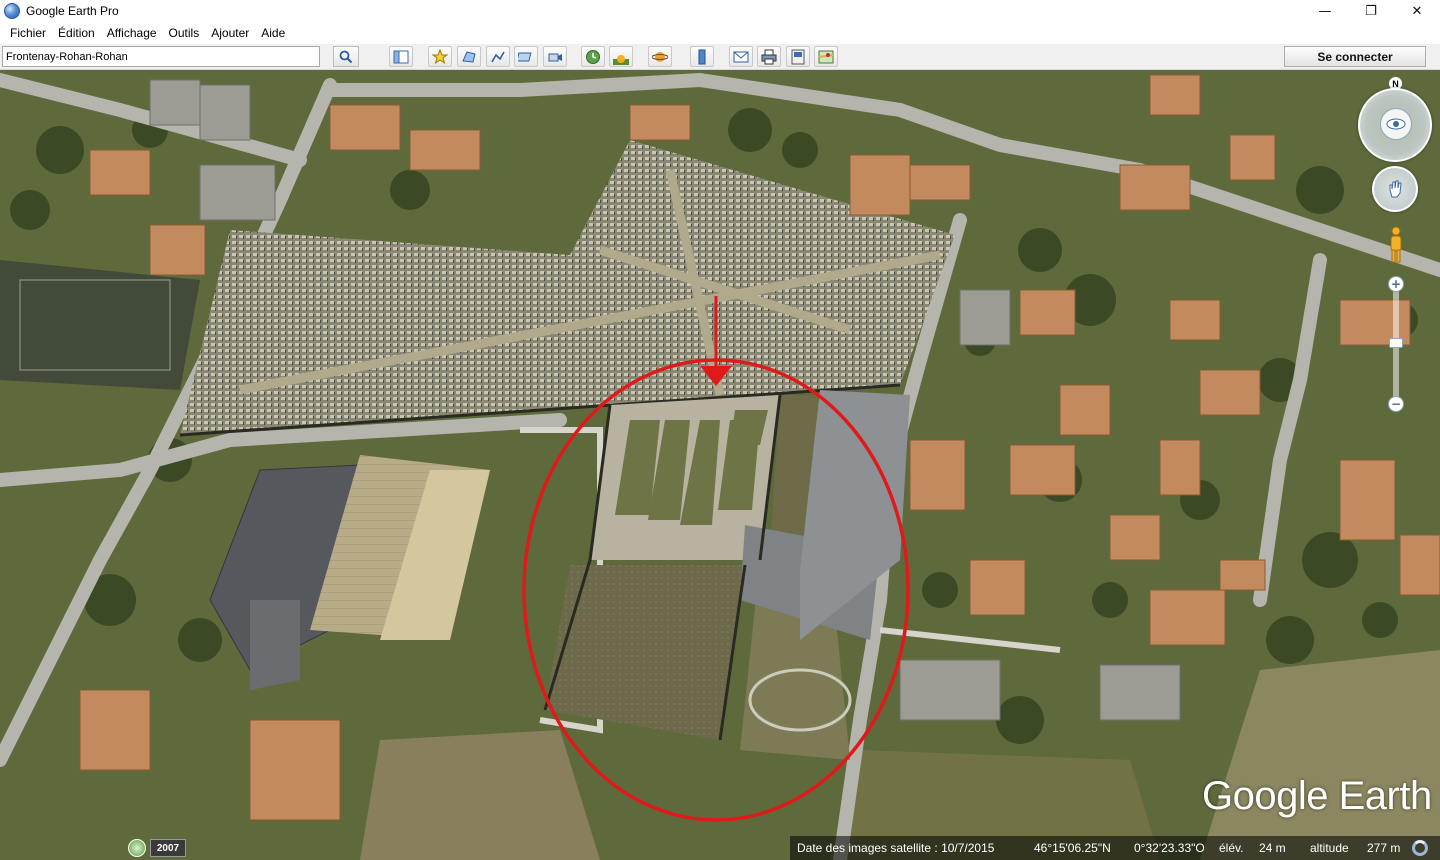 This screenshot has width=1440, height=860. What do you see at coordinates (273, 33) in the screenshot?
I see `menu-aide: Aide` at bounding box center [273, 33].